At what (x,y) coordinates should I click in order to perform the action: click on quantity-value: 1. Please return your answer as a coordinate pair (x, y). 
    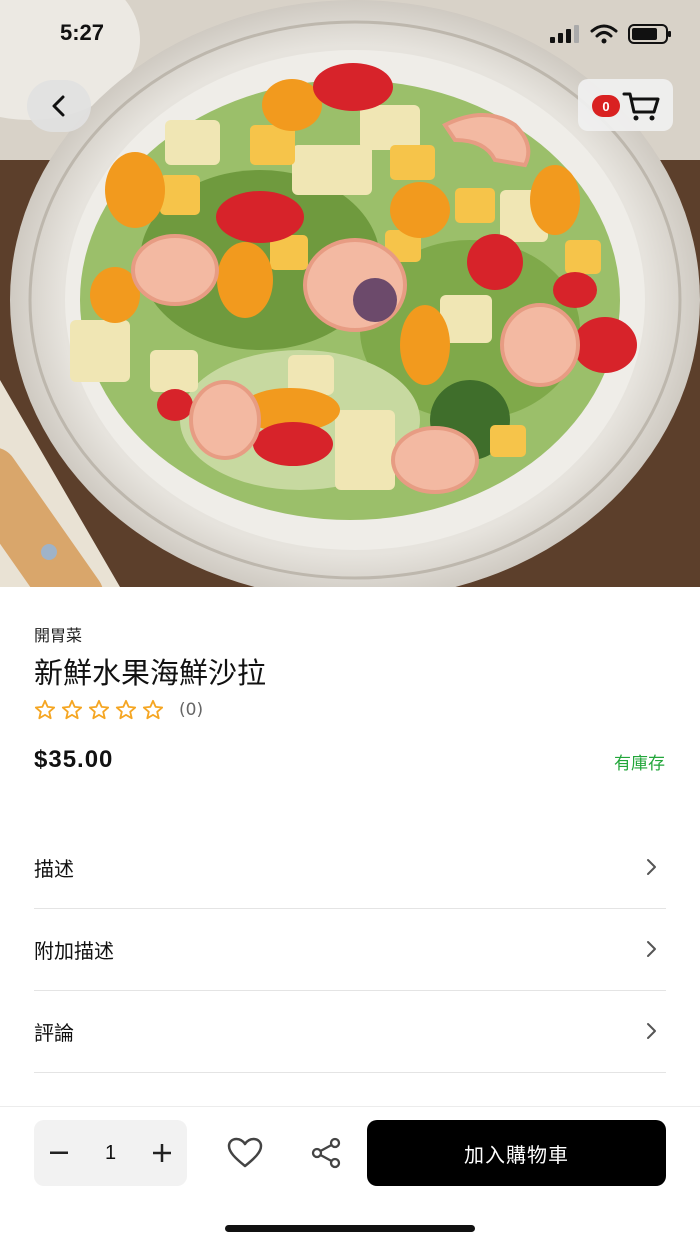
    Looking at the image, I should click on (110, 1153).